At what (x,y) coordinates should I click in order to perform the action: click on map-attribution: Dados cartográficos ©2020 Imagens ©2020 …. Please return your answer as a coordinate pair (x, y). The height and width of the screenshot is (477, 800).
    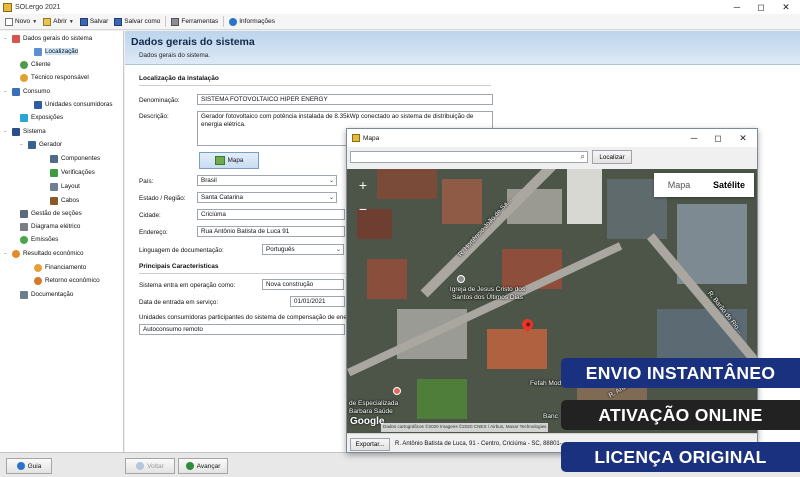
    Looking at the image, I should click on (465, 427).